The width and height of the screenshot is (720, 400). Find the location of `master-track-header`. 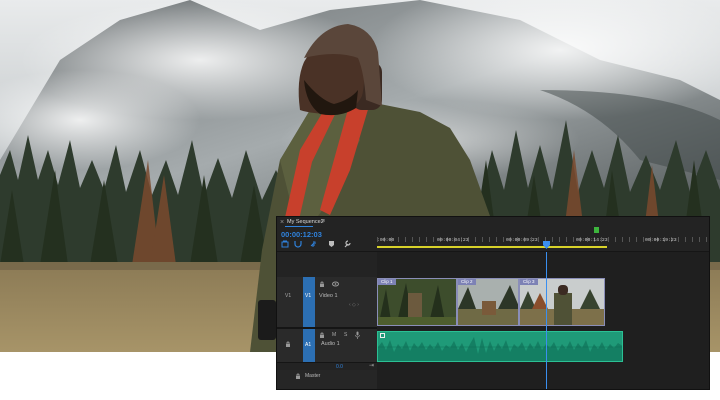

master-track-header is located at coordinates (327, 379).